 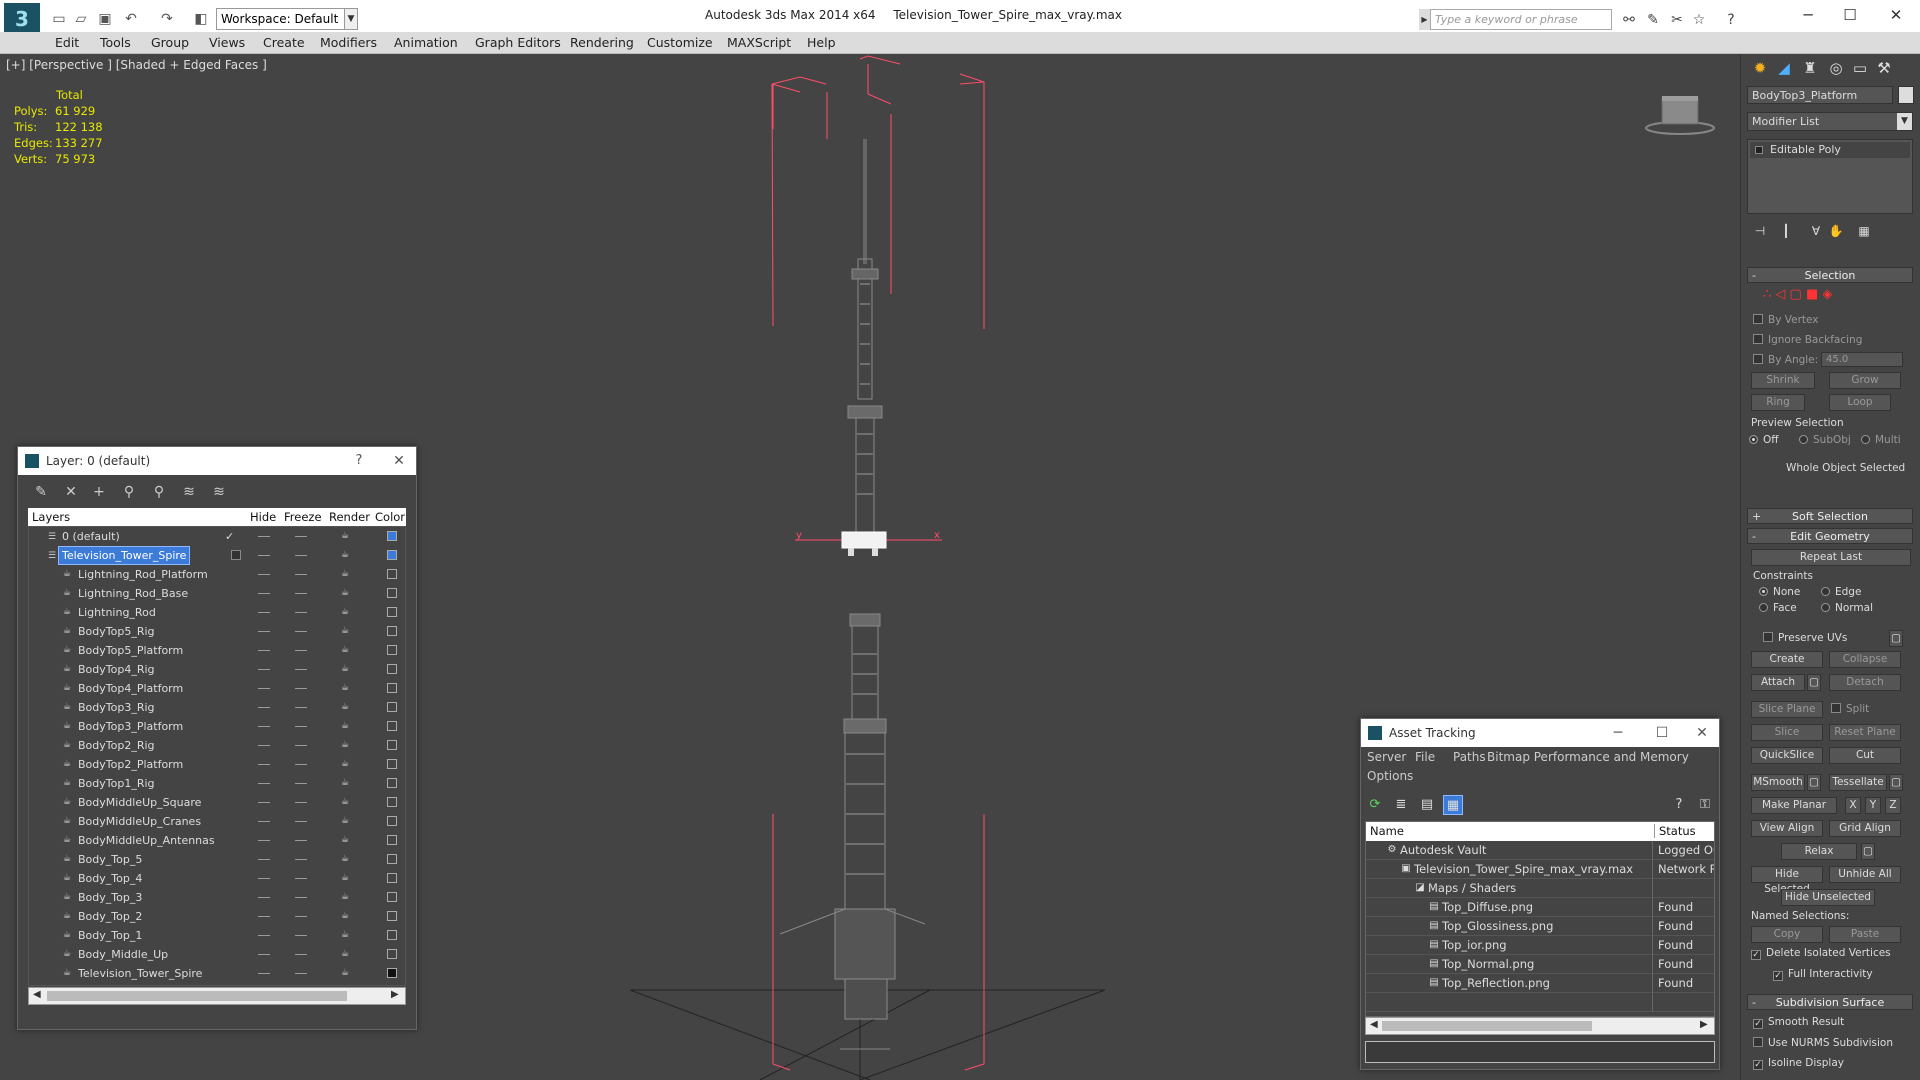 What do you see at coordinates (1427, 805) in the screenshot?
I see `table-view-icon: ▤` at bounding box center [1427, 805].